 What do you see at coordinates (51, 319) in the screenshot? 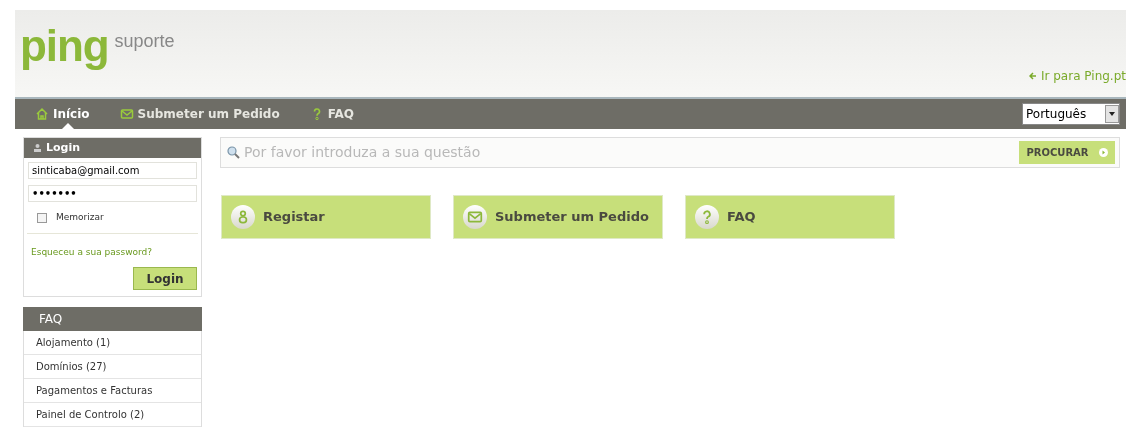
I see `panel-title: FAQ` at bounding box center [51, 319].